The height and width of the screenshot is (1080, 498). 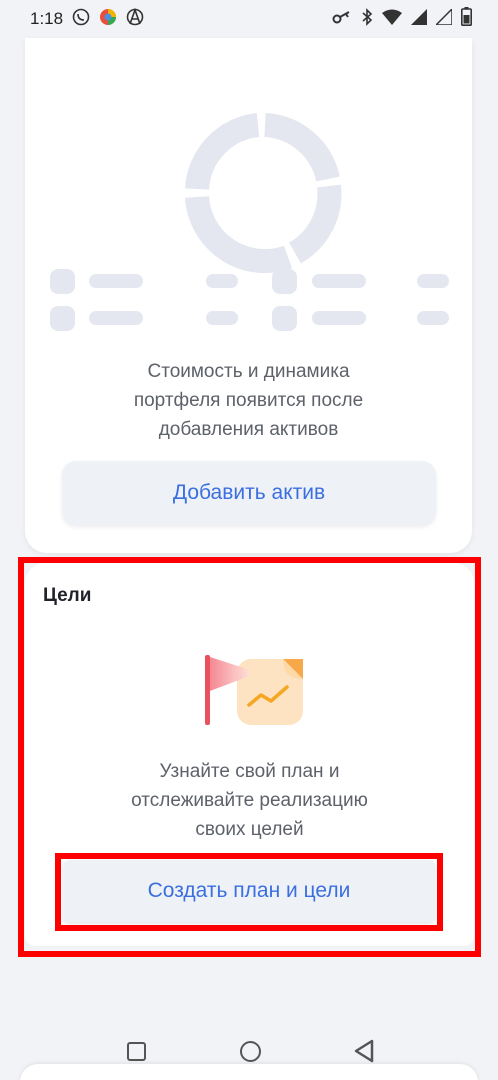 What do you see at coordinates (367, 19) in the screenshot?
I see `bluetooth-icon` at bounding box center [367, 19].